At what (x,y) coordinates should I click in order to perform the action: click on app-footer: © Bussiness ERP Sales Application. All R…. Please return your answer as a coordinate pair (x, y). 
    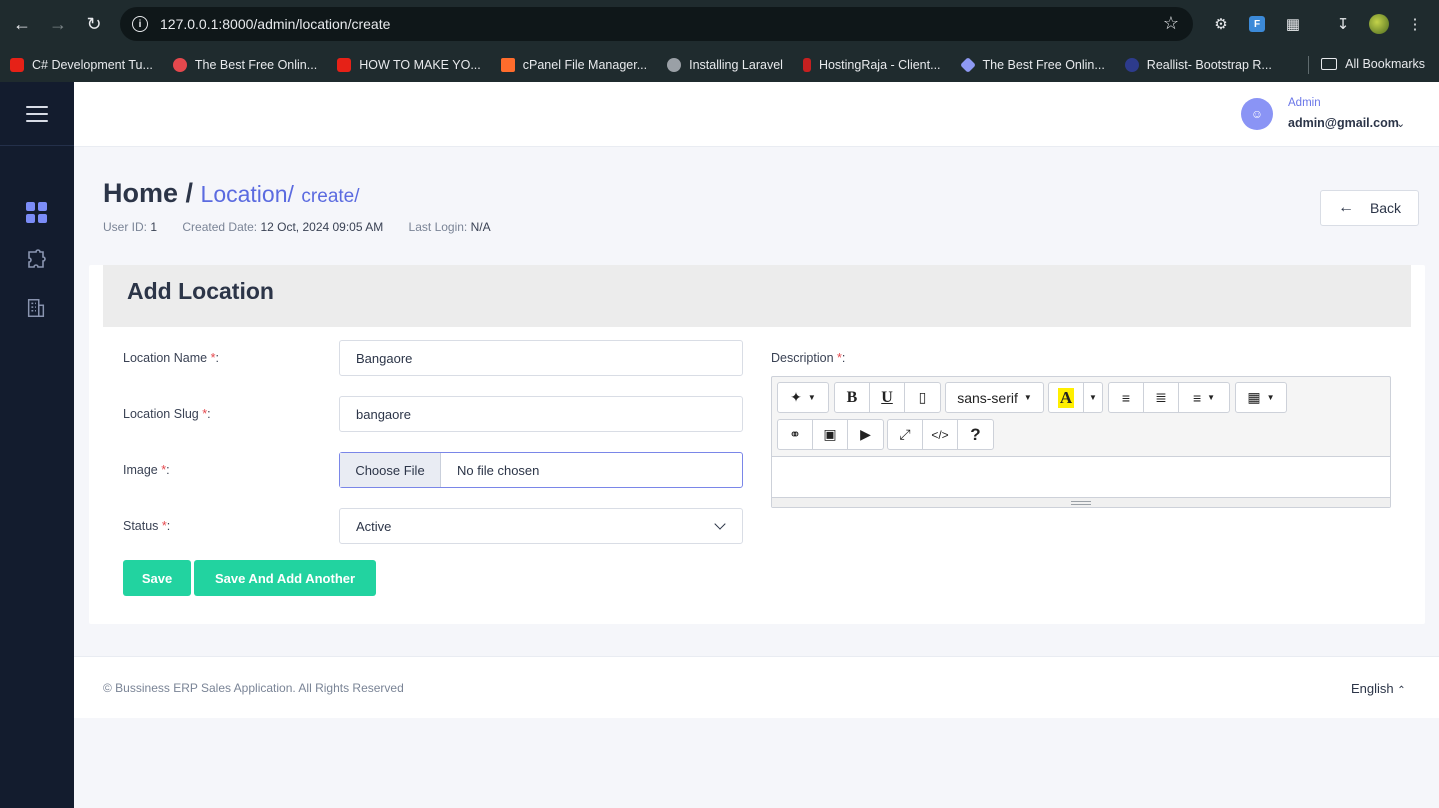
    Looking at the image, I should click on (756, 687).